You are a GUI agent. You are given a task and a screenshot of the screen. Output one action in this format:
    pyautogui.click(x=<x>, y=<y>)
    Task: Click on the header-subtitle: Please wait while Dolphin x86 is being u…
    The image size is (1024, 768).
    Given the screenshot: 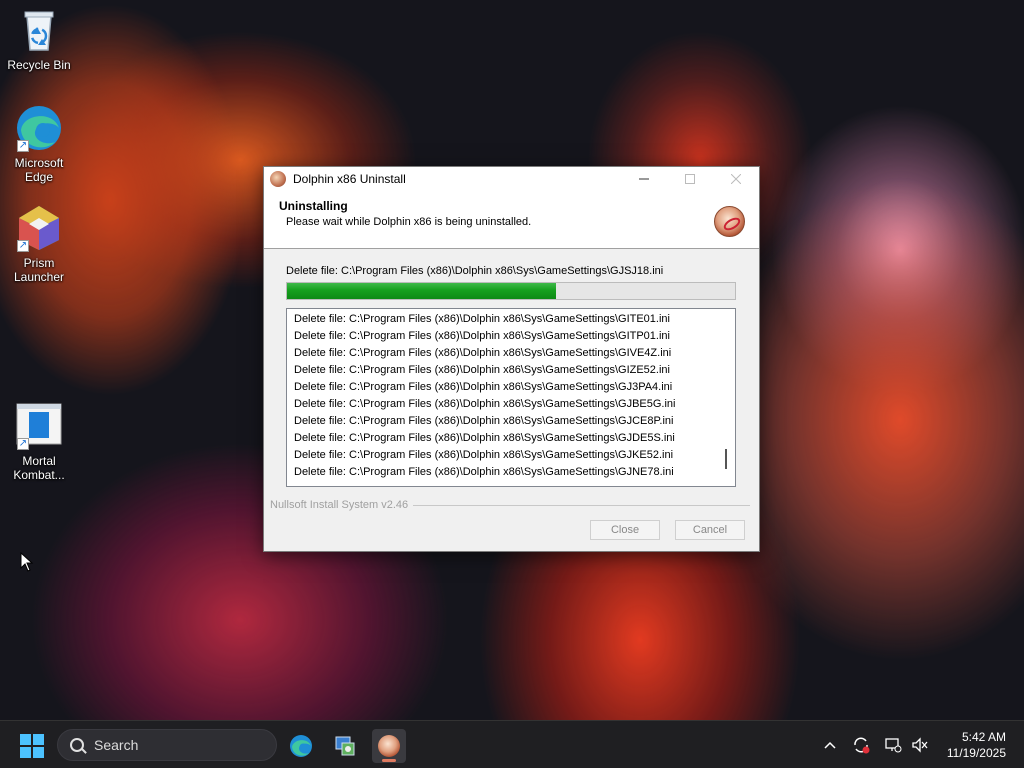 What is the action you would take?
    pyautogui.click(x=409, y=222)
    